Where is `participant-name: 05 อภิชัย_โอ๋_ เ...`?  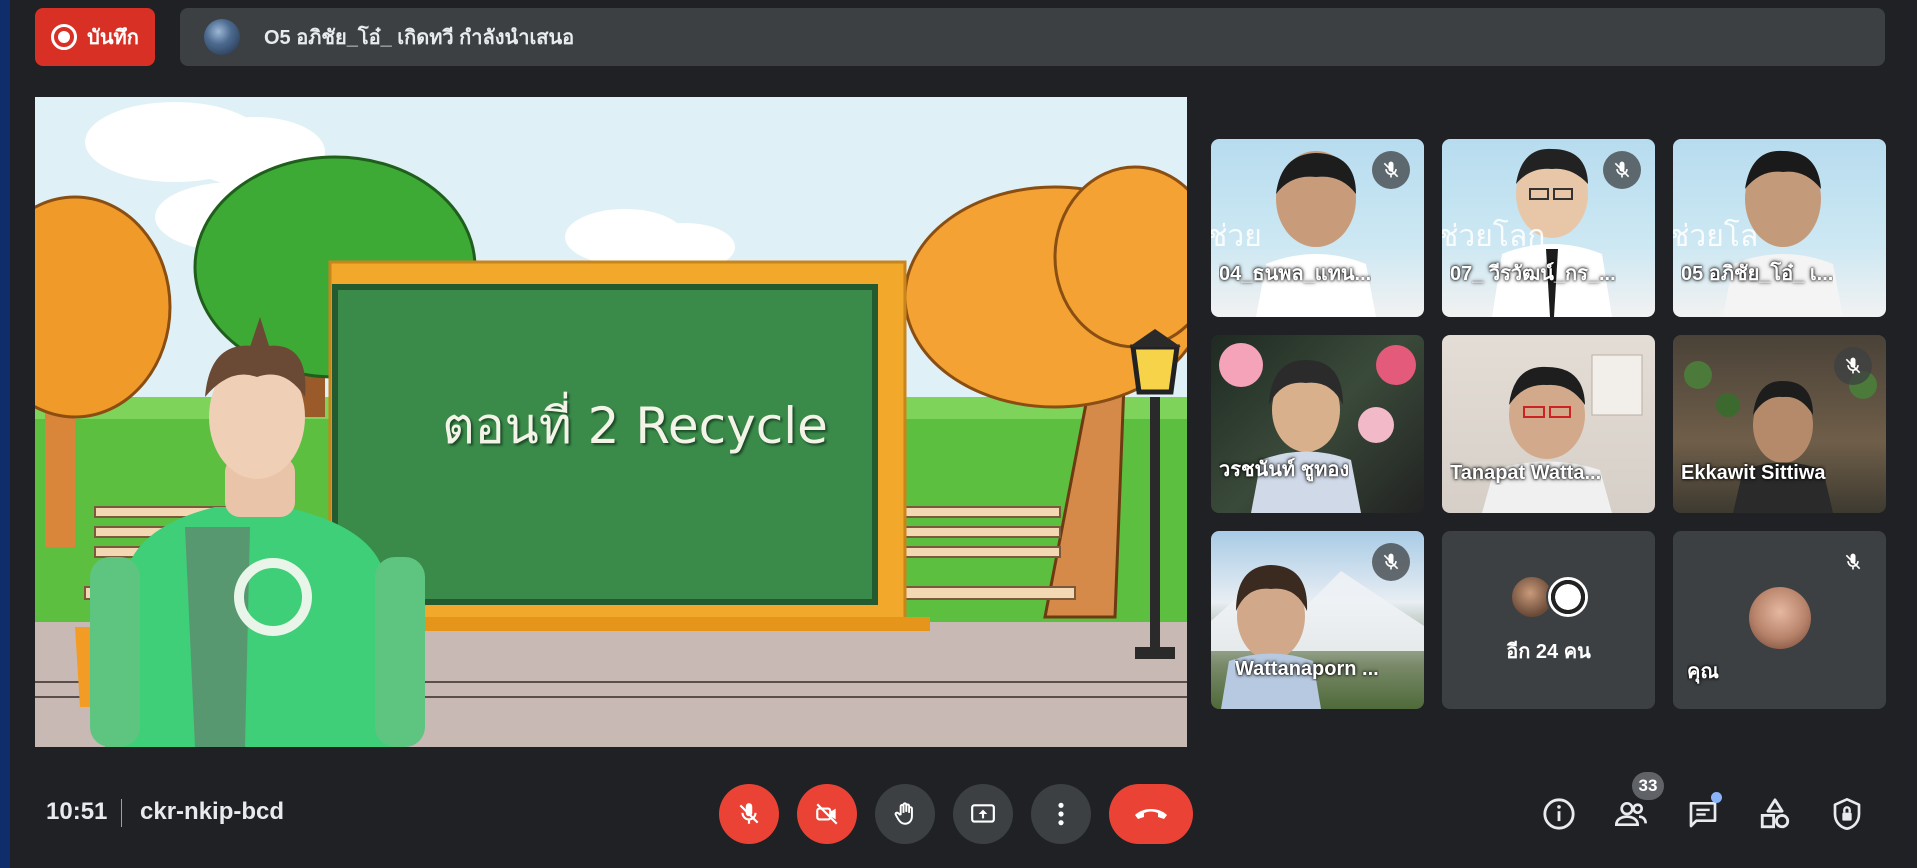 participant-name: 05 อภิชัย_โอ๋_ เ... is located at coordinates (1757, 274).